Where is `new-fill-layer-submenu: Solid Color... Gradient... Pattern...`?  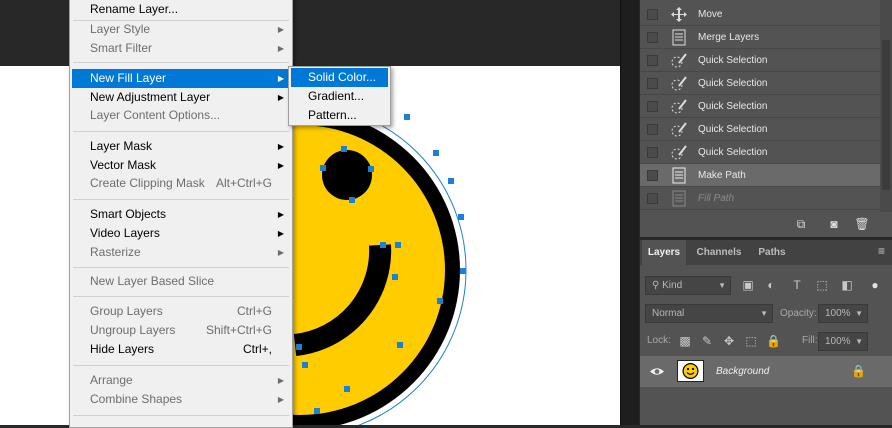
new-fill-layer-submenu: Solid Color... Gradient... Pattern... is located at coordinates (339, 96).